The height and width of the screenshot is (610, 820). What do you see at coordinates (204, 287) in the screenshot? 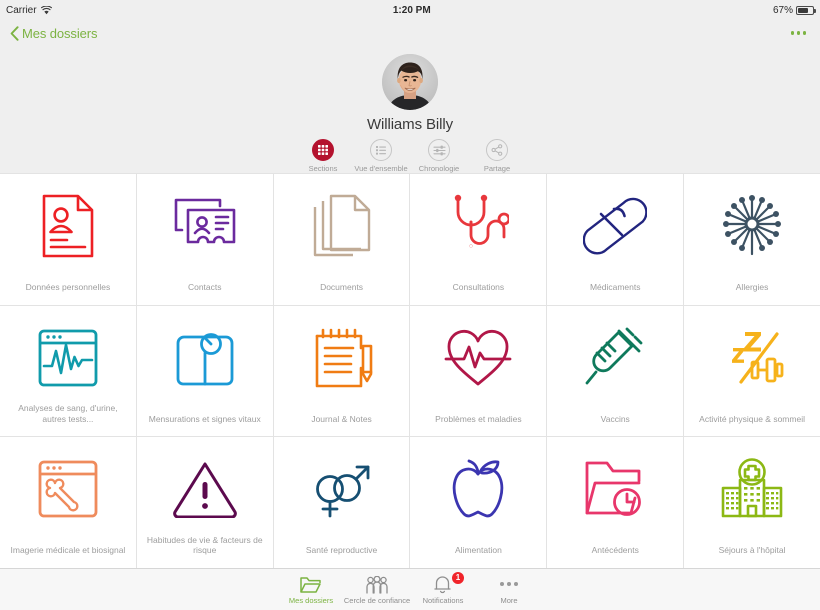
I see `grid-cell-label: Contacts` at bounding box center [204, 287].